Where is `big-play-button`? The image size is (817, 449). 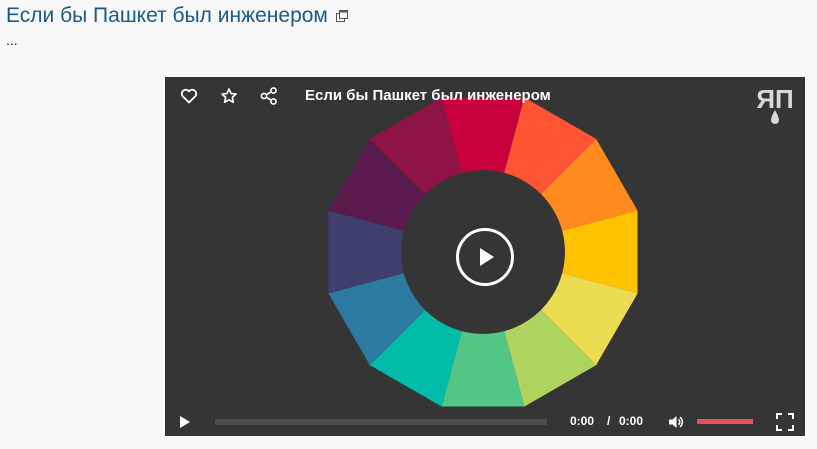
big-play-button is located at coordinates (485, 257).